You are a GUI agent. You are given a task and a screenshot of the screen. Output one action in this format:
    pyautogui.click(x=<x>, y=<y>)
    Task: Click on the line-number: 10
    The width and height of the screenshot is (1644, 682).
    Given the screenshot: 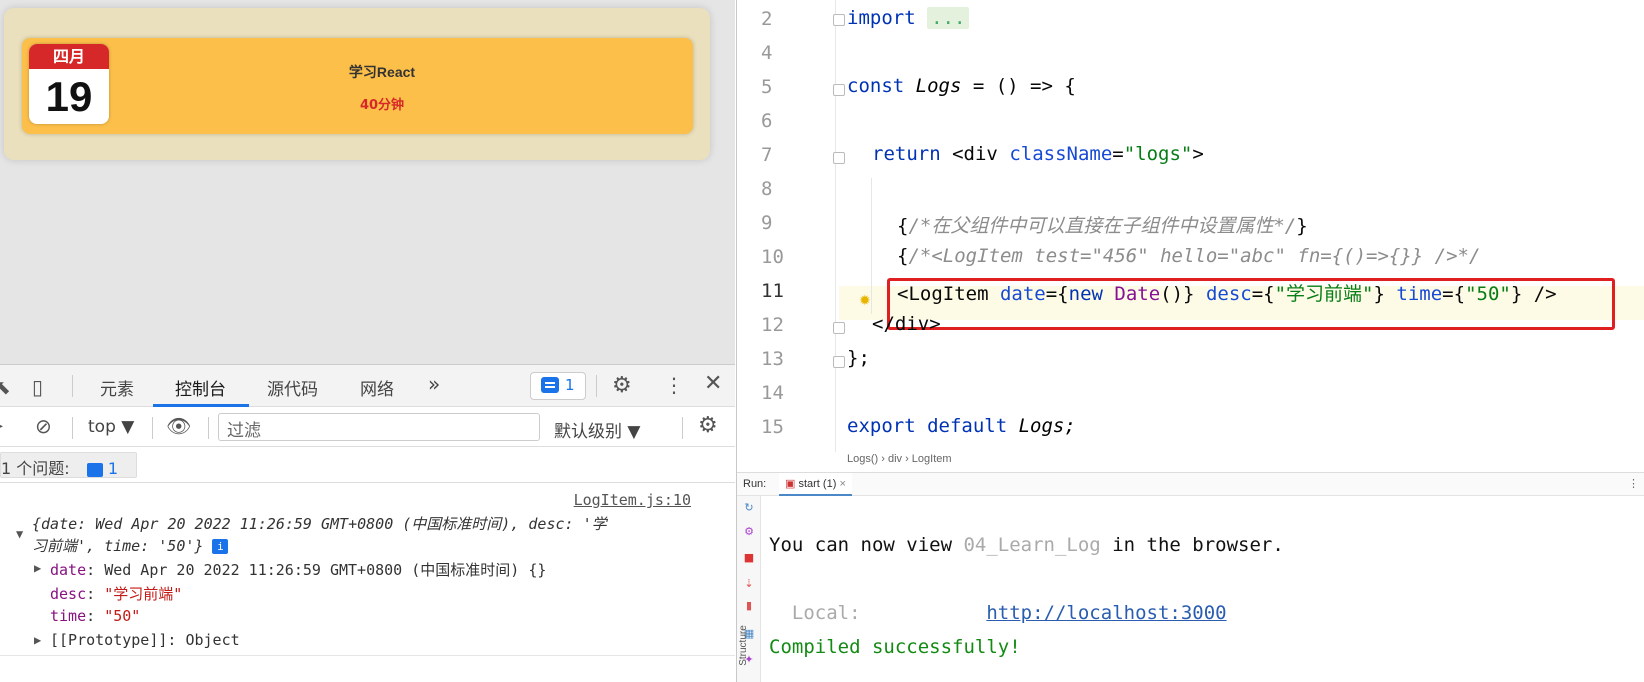 What is the action you would take?
    pyautogui.click(x=772, y=257)
    